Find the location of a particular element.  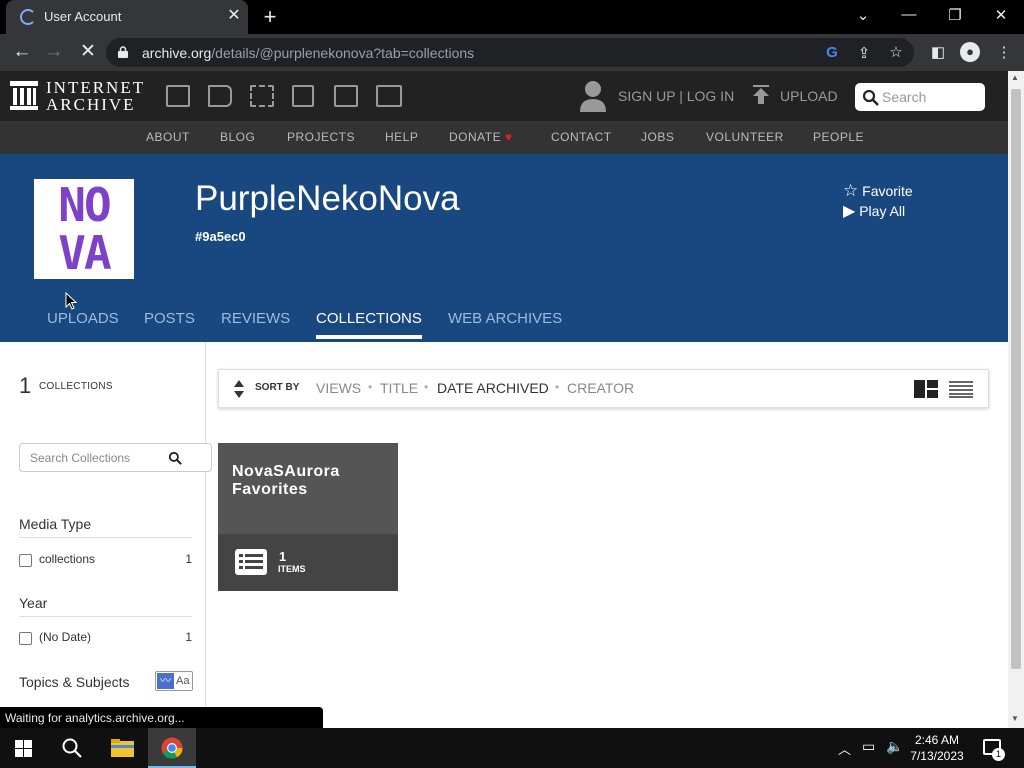

audio-speaker-icon is located at coordinates (303, 96).